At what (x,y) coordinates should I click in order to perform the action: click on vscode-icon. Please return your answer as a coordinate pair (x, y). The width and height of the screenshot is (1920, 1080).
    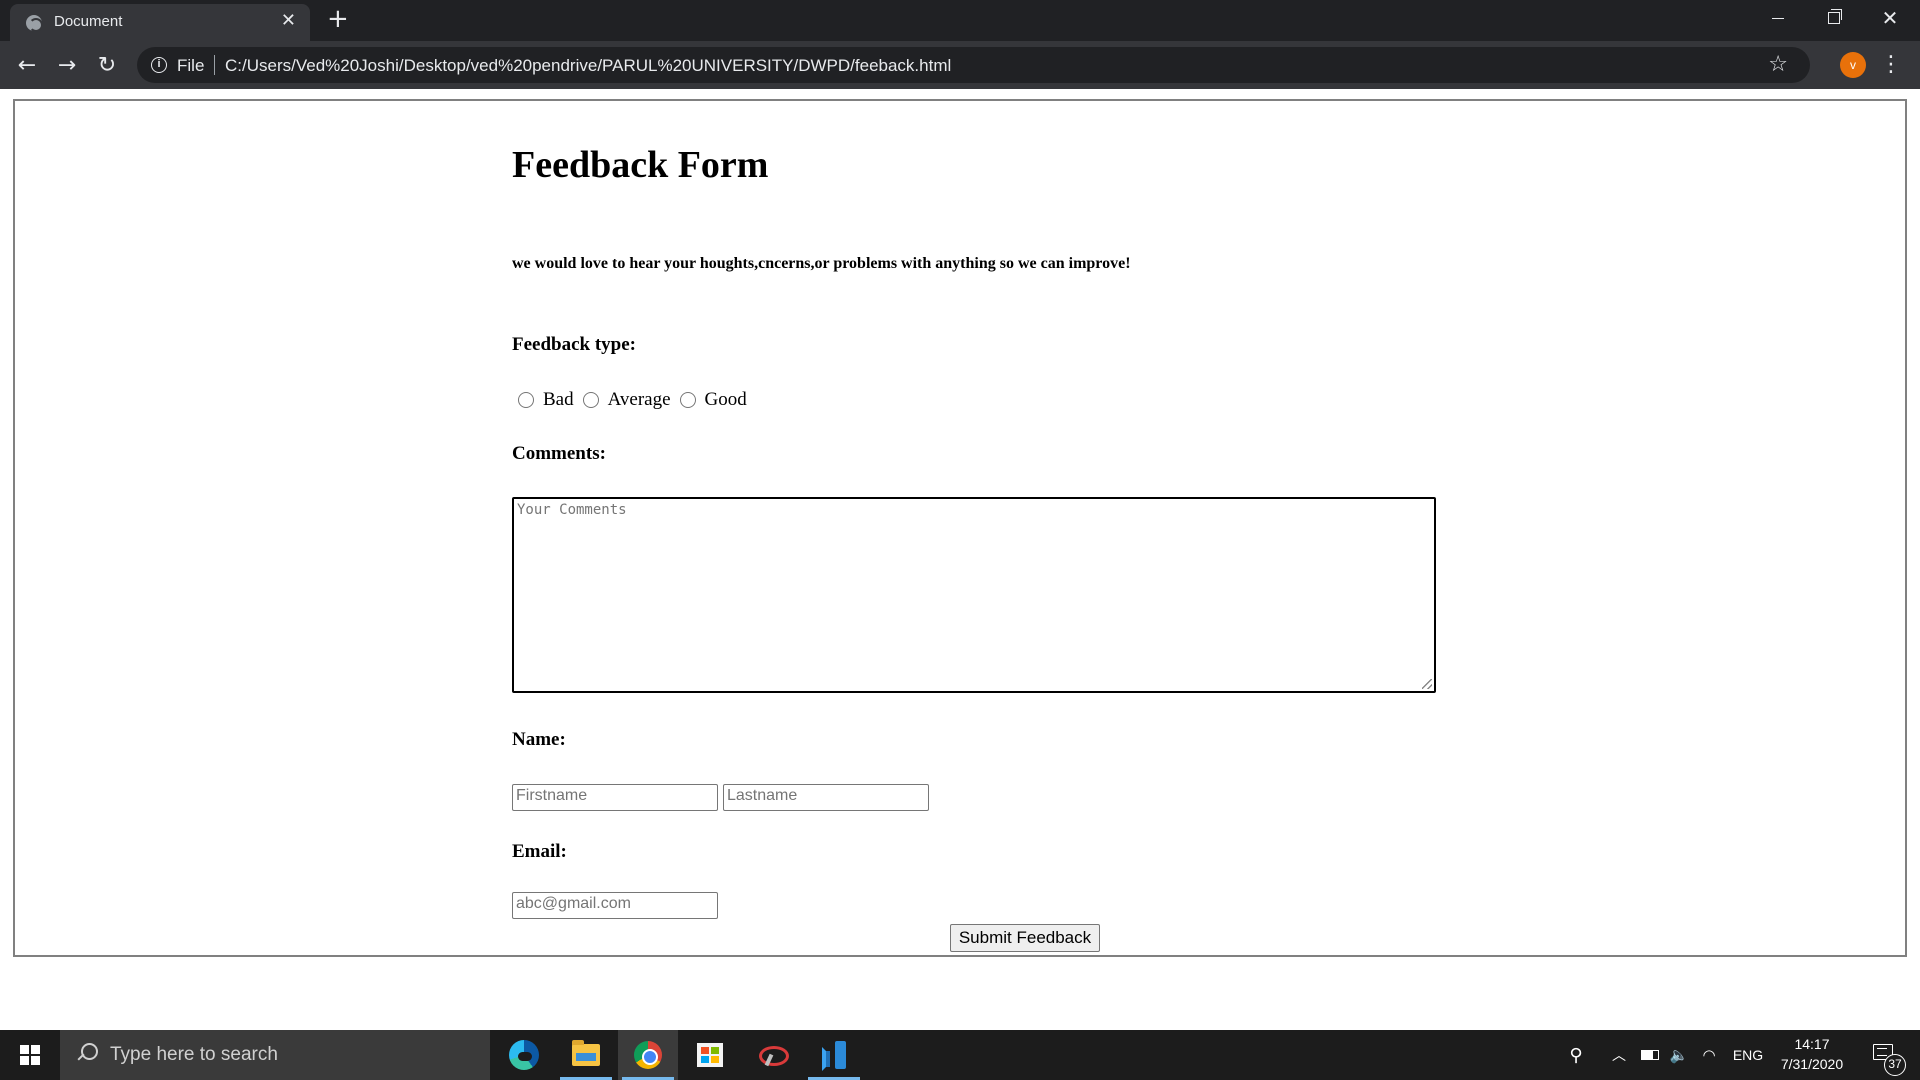
    Looking at the image, I should click on (834, 1055).